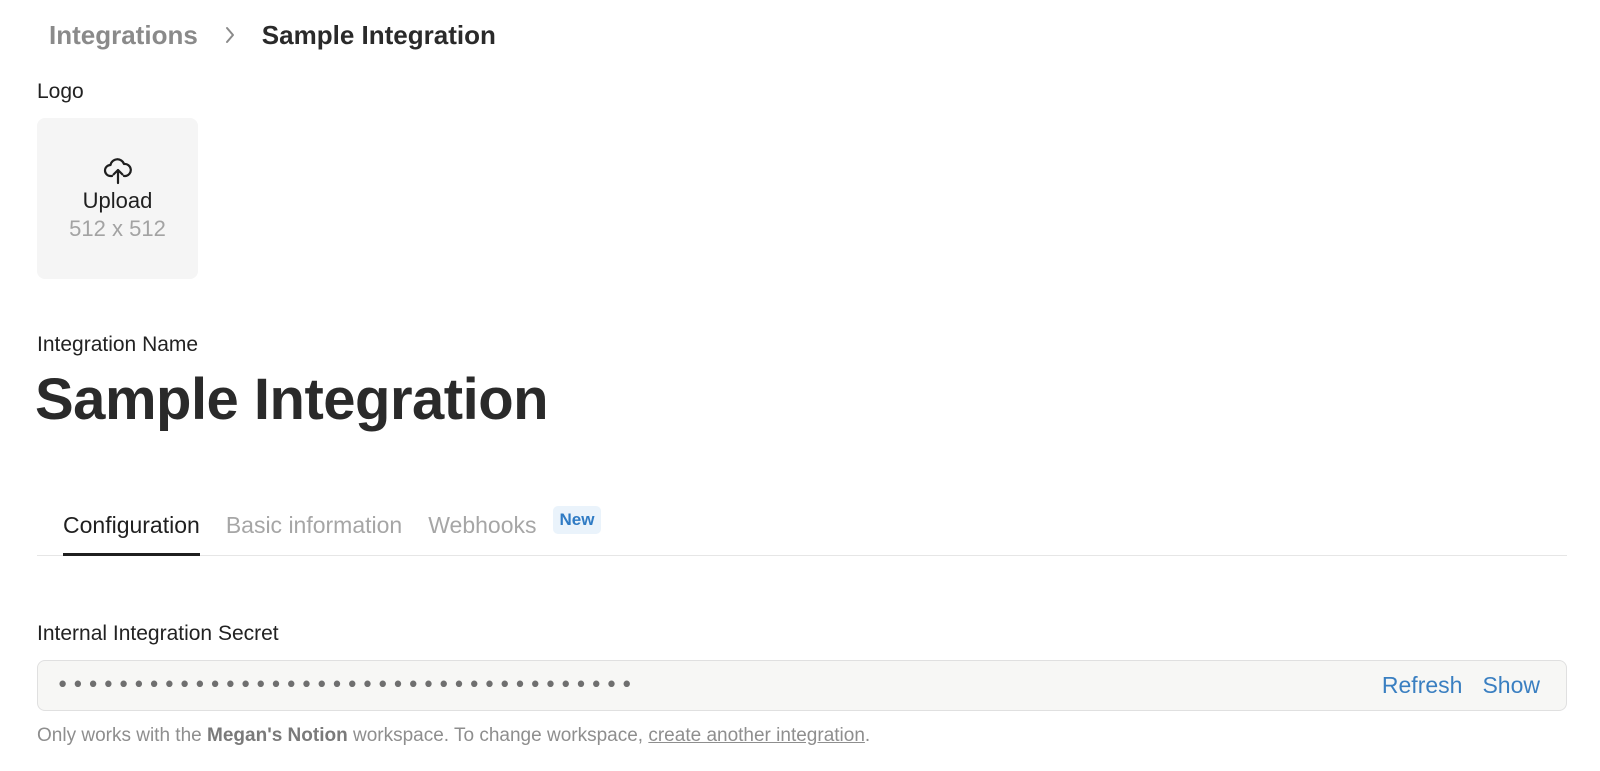 Image resolution: width=1600 pixels, height=771 pixels. I want to click on breadcrumb-integrations-link: Integrations, so click(123, 35).